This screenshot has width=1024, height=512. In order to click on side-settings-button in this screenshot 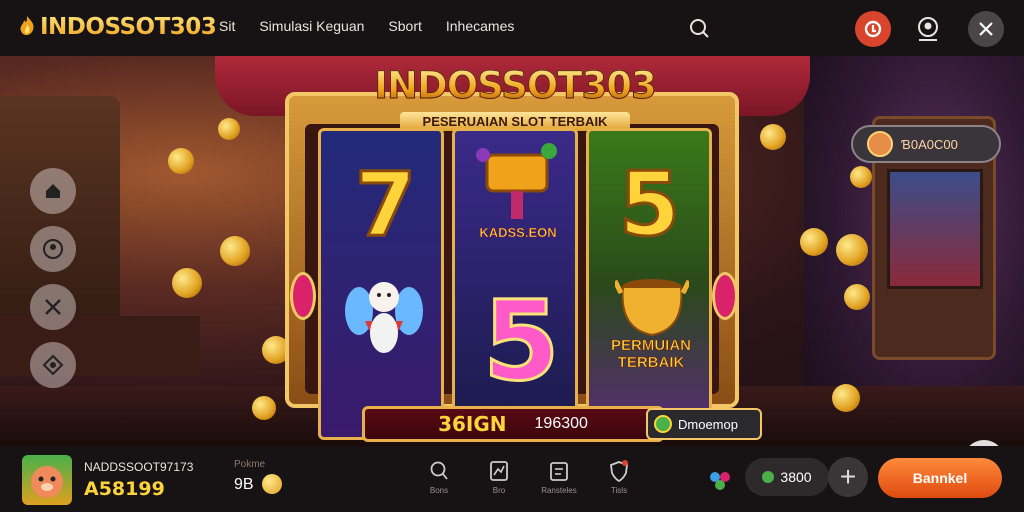, I will do `click(53, 365)`.